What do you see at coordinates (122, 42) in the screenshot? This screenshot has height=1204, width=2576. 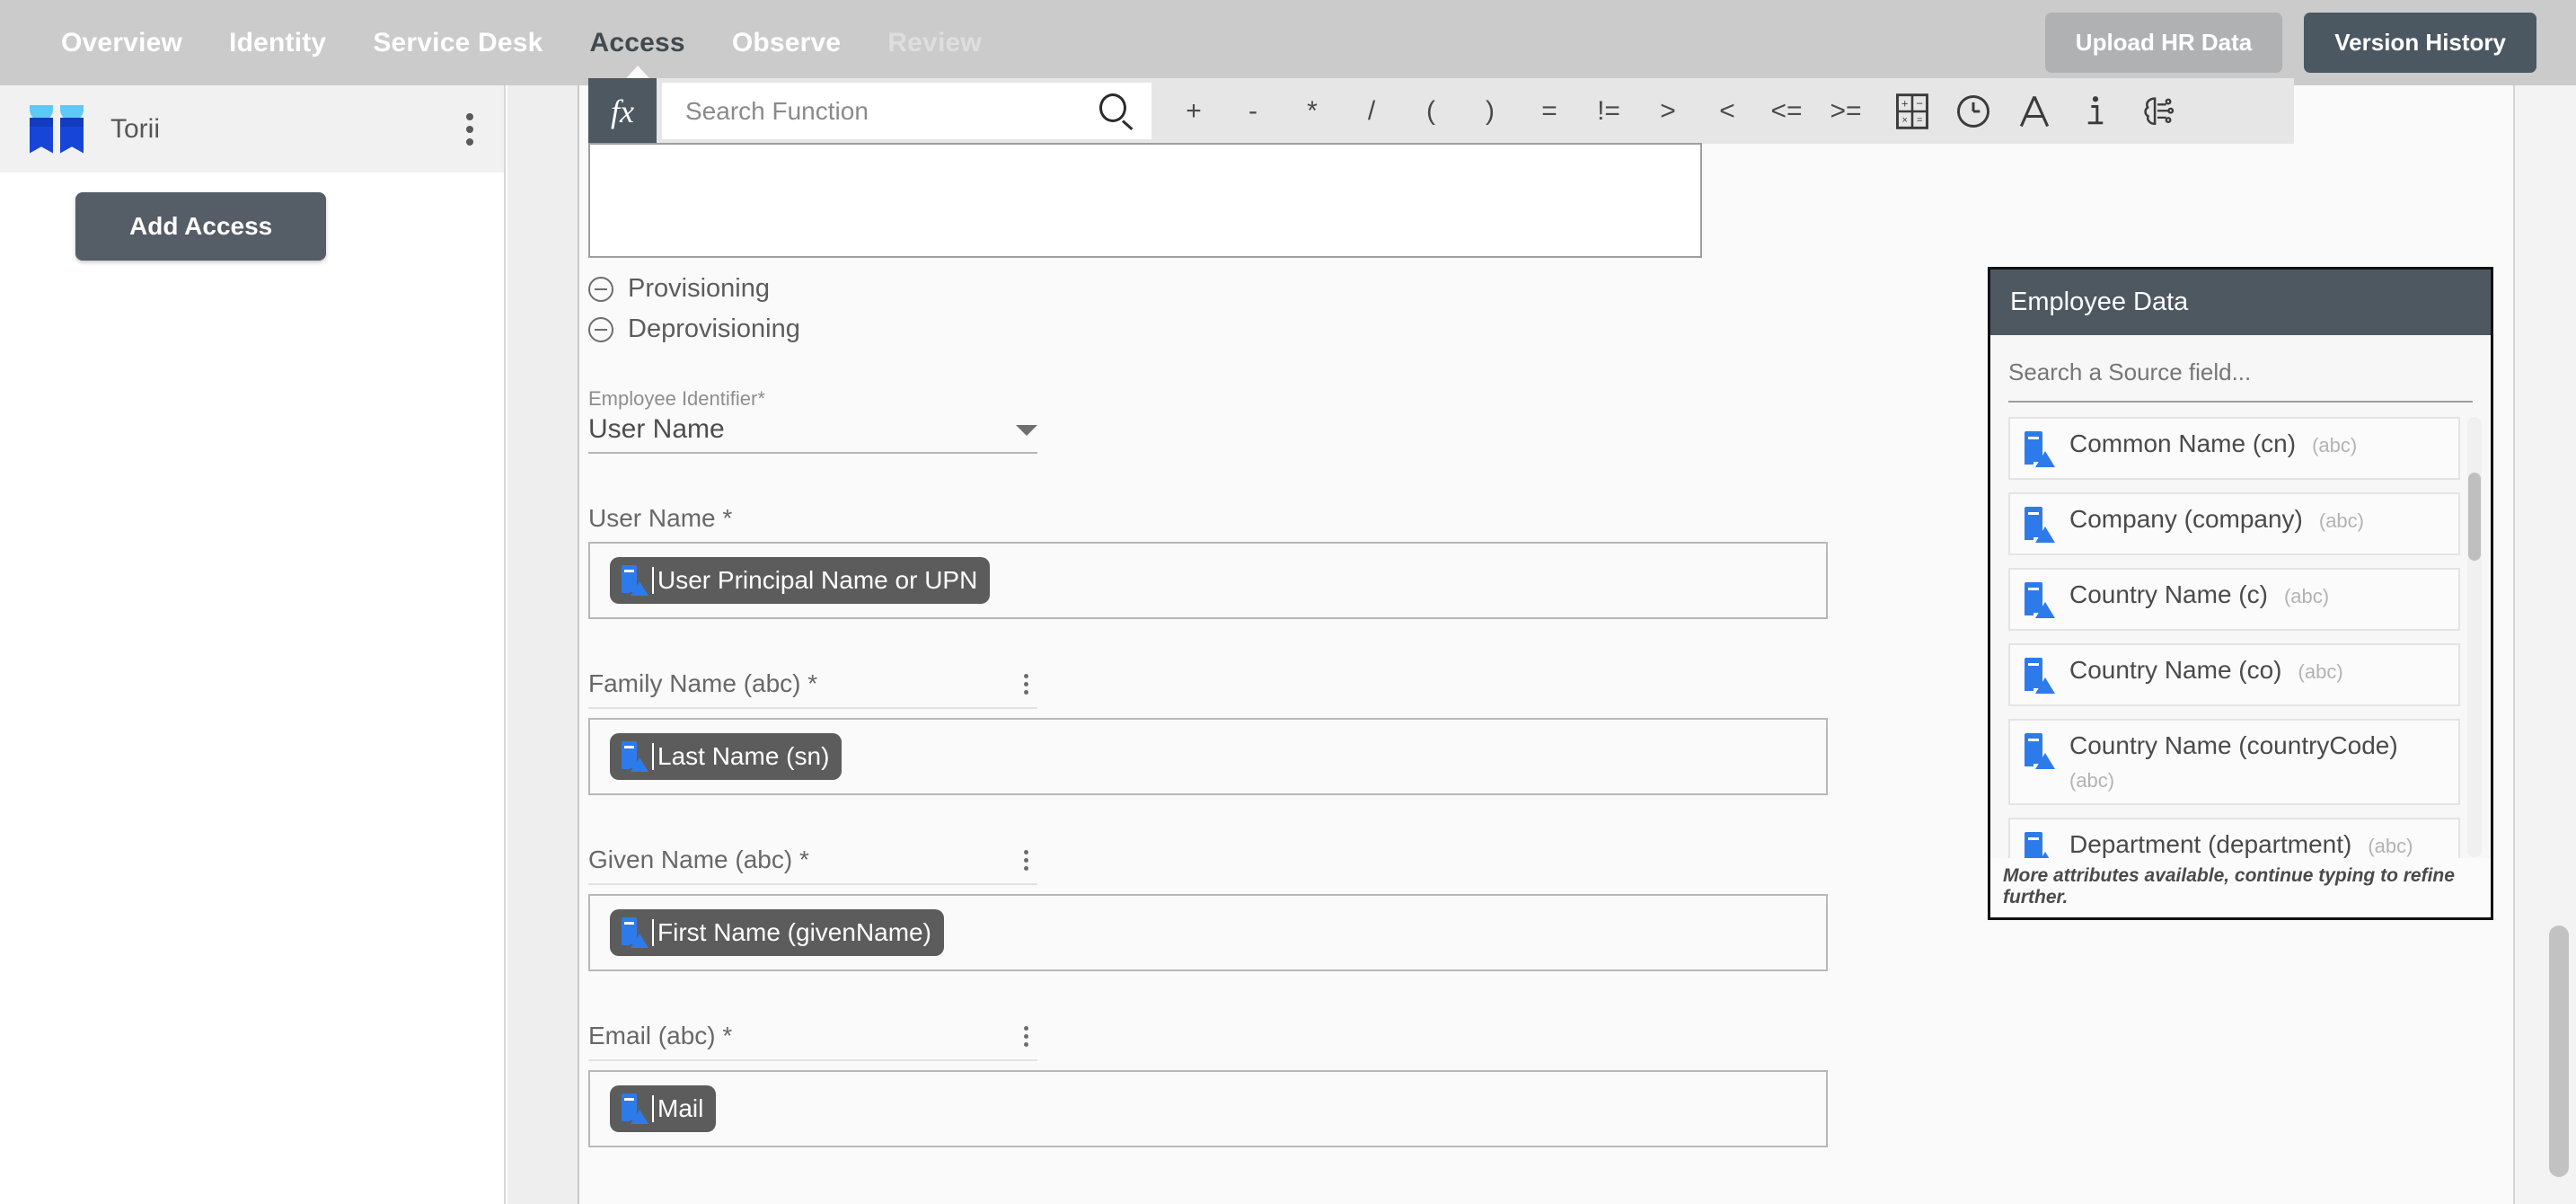 I see `nav-tab-overview: Overview` at bounding box center [122, 42].